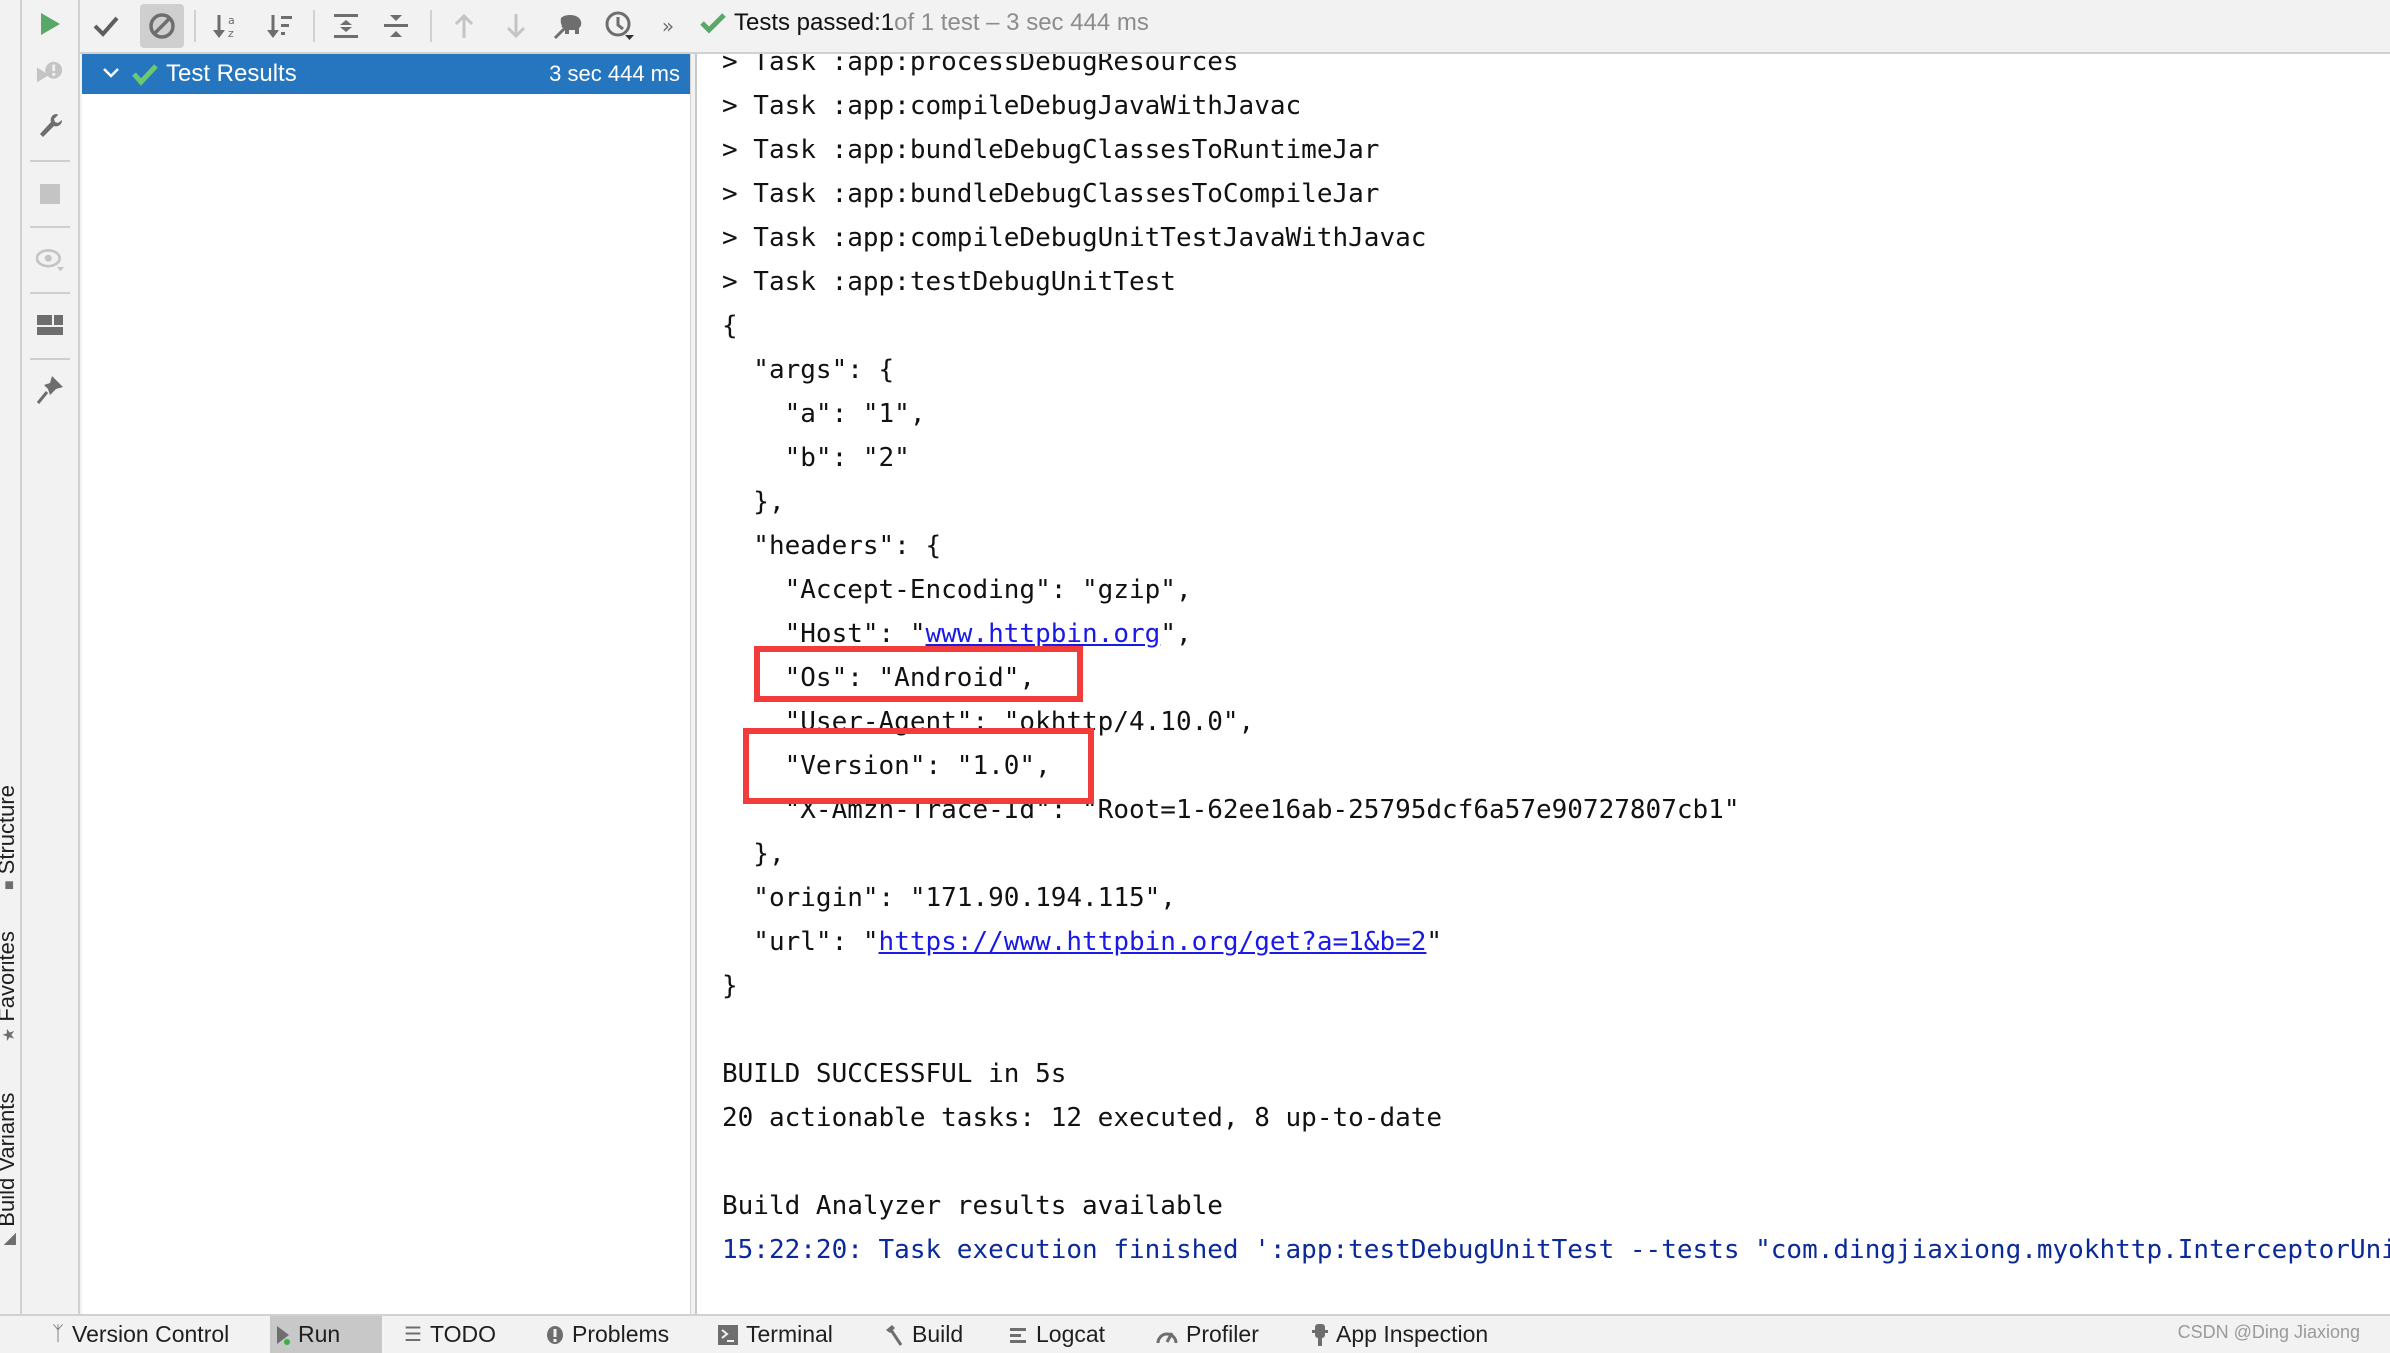 The width and height of the screenshot is (2390, 1353). I want to click on sort-by-duration-button, so click(280, 26).